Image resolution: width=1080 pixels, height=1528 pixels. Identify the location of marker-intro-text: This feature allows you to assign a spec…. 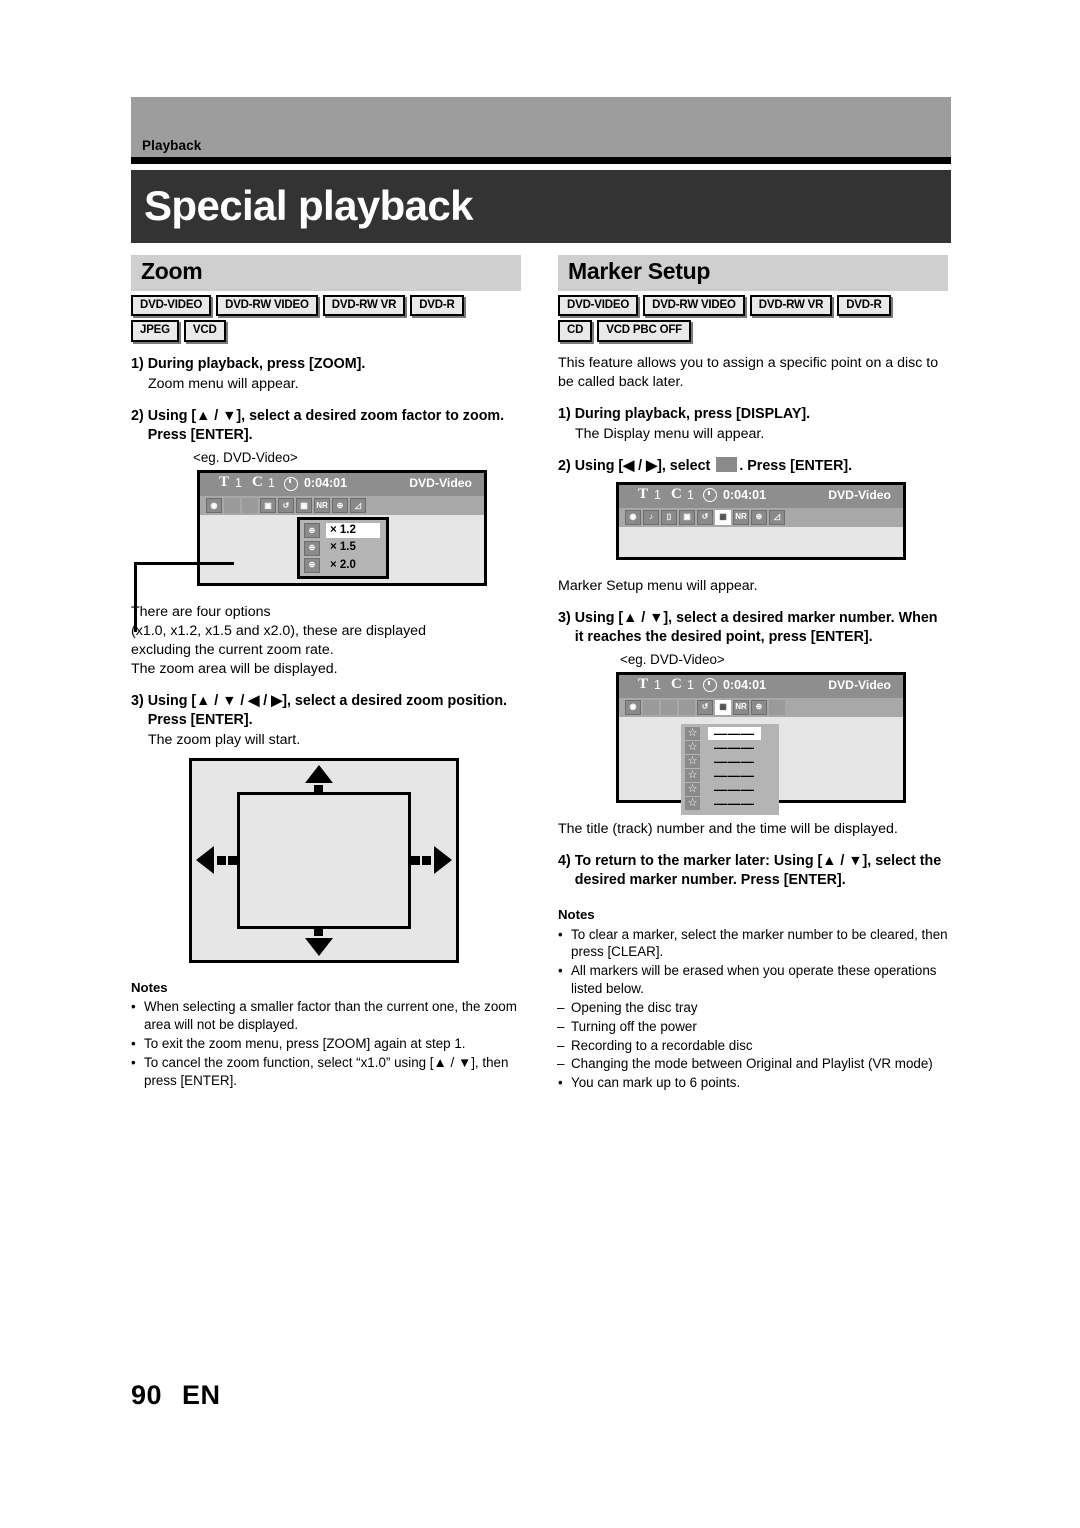
(748, 372).